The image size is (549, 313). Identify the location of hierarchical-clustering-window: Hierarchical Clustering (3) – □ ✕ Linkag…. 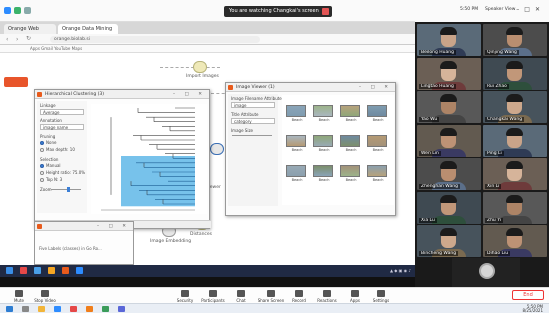
(122, 159).